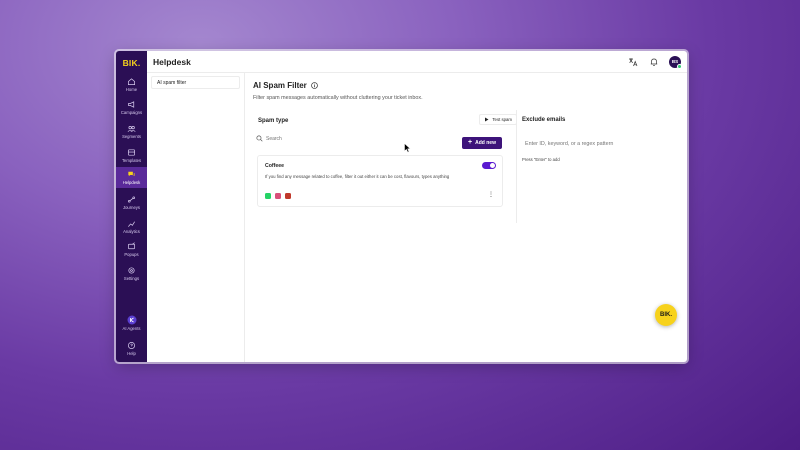 This screenshot has width=800, height=450. Describe the element at coordinates (314, 85) in the screenshot. I see `info-icon` at that location.